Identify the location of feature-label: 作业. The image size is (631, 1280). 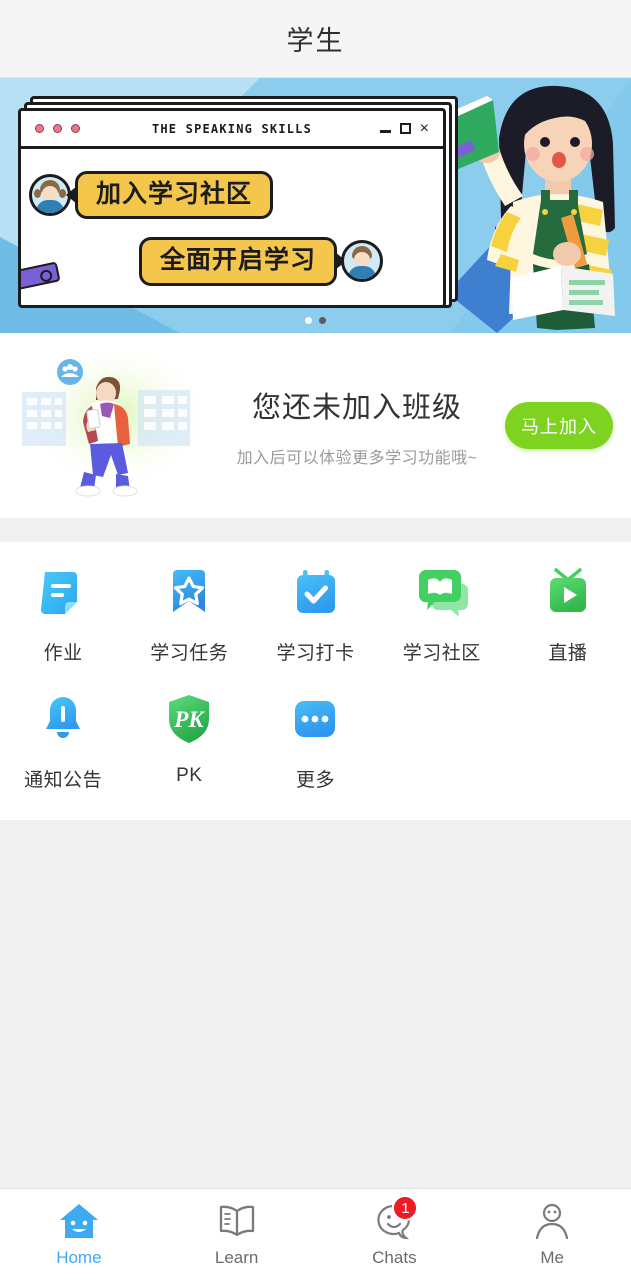
(63, 653).